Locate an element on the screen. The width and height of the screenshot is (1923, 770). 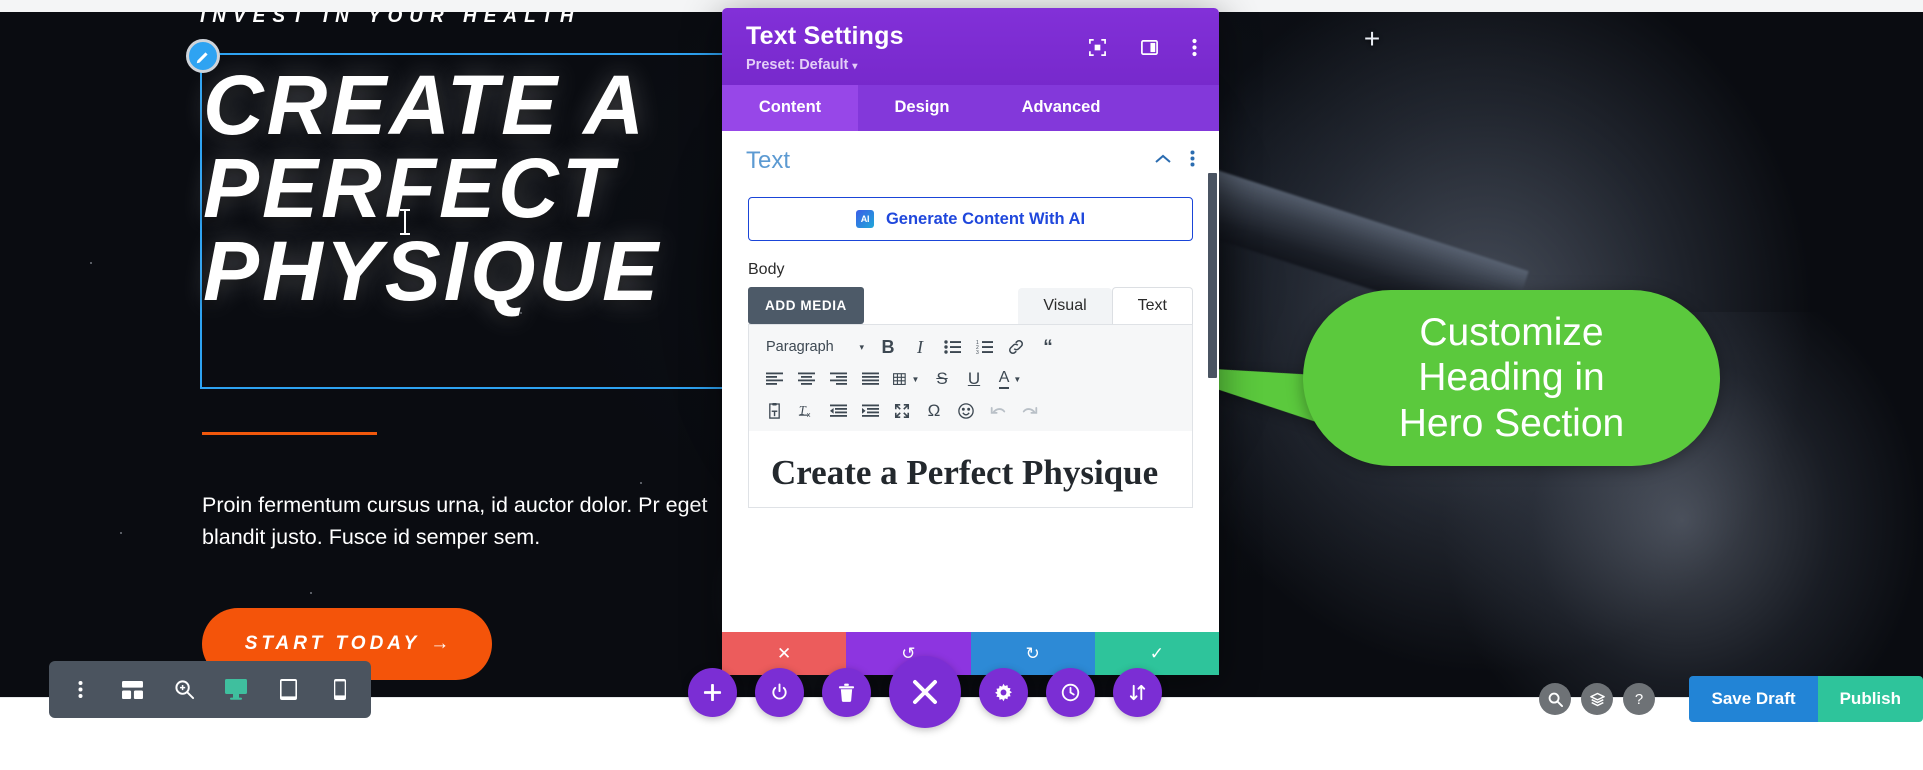
search-icon is located at coordinates (1555, 699).